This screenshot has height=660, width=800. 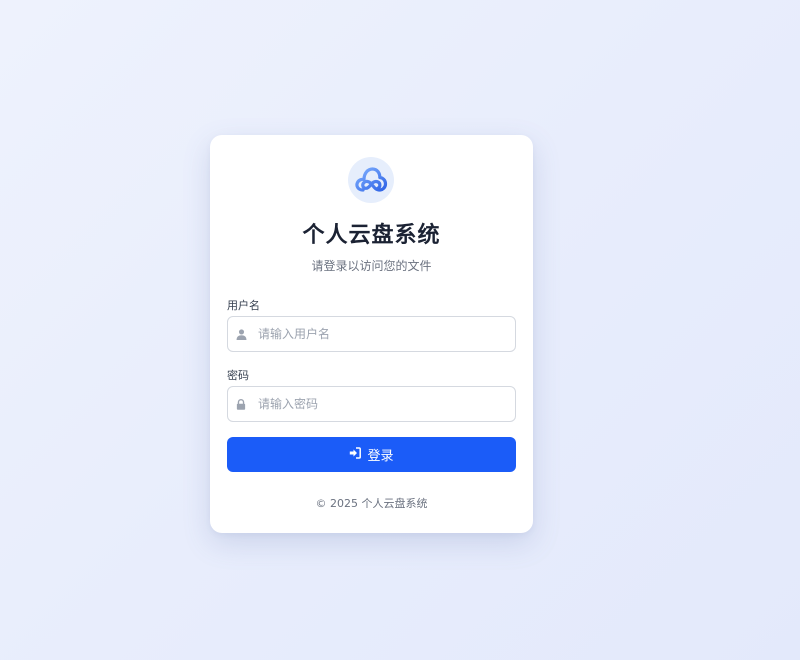 What do you see at coordinates (241, 404) in the screenshot?
I see `lock-icon` at bounding box center [241, 404].